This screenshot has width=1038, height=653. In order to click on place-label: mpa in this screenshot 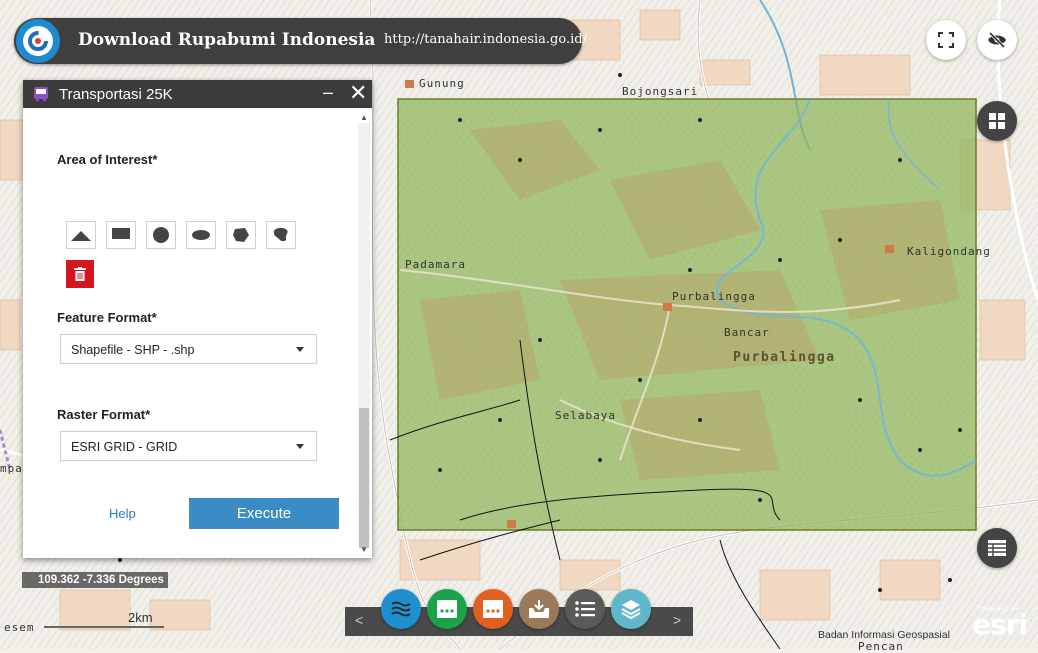, I will do `click(11, 468)`.